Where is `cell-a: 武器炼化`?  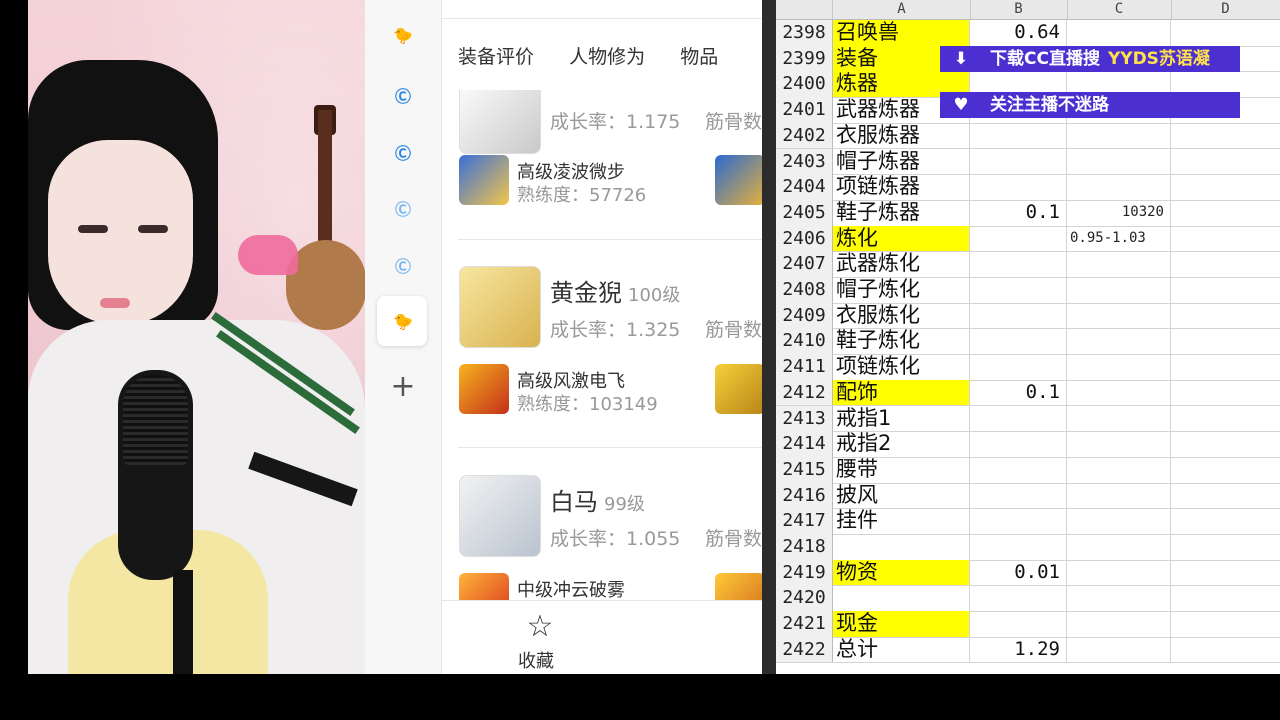 cell-a: 武器炼化 is located at coordinates (901, 264).